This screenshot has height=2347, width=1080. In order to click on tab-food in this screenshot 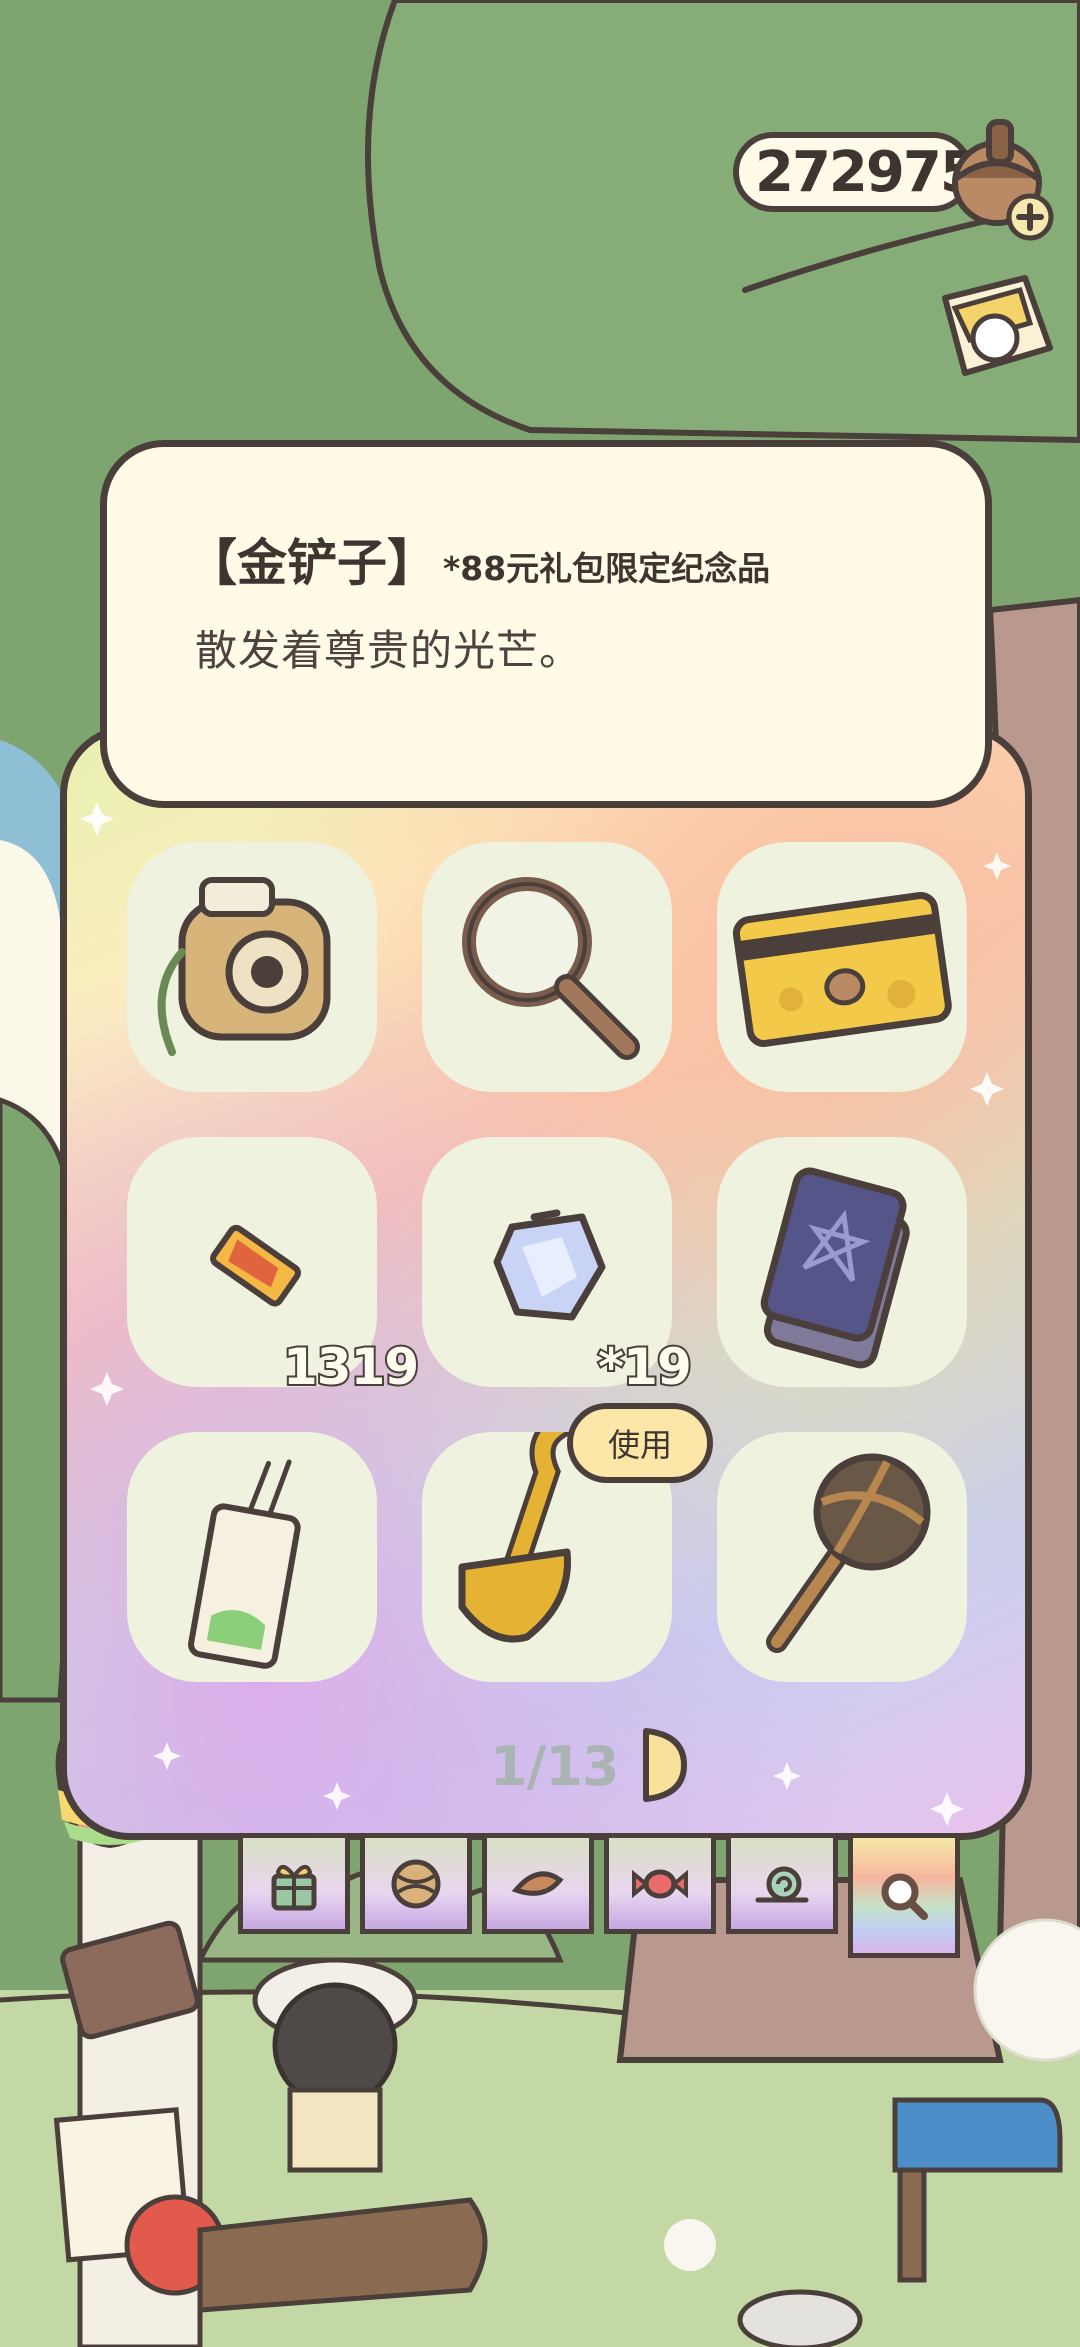, I will do `click(660, 1886)`.